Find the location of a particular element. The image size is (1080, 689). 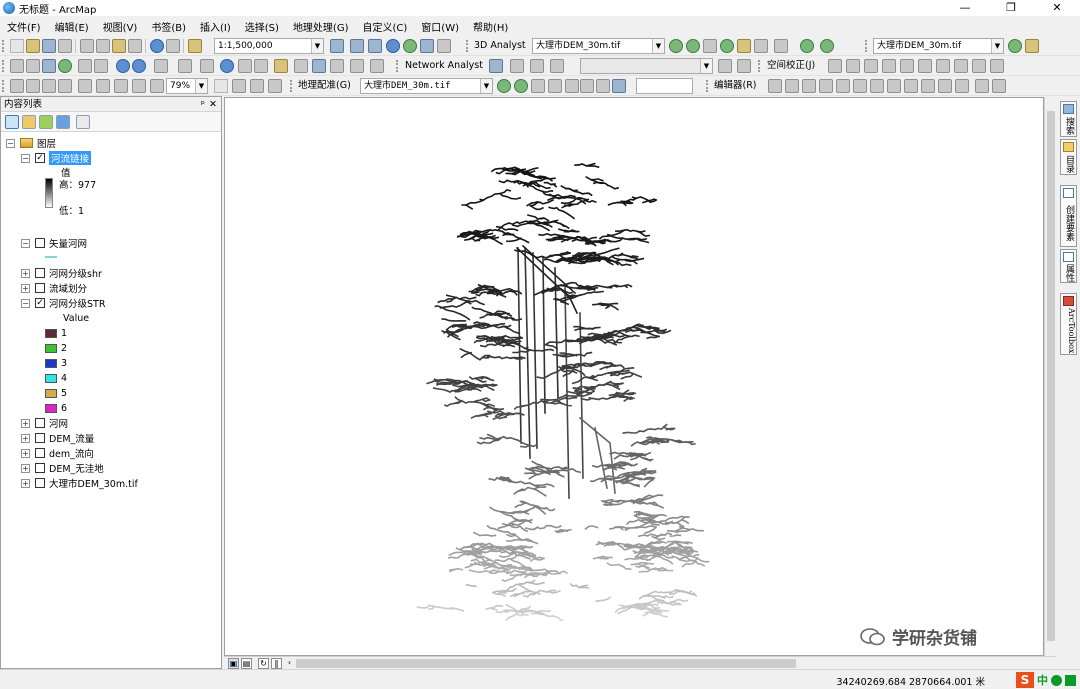

create-contour-icon is located at coordinates (676, 46).